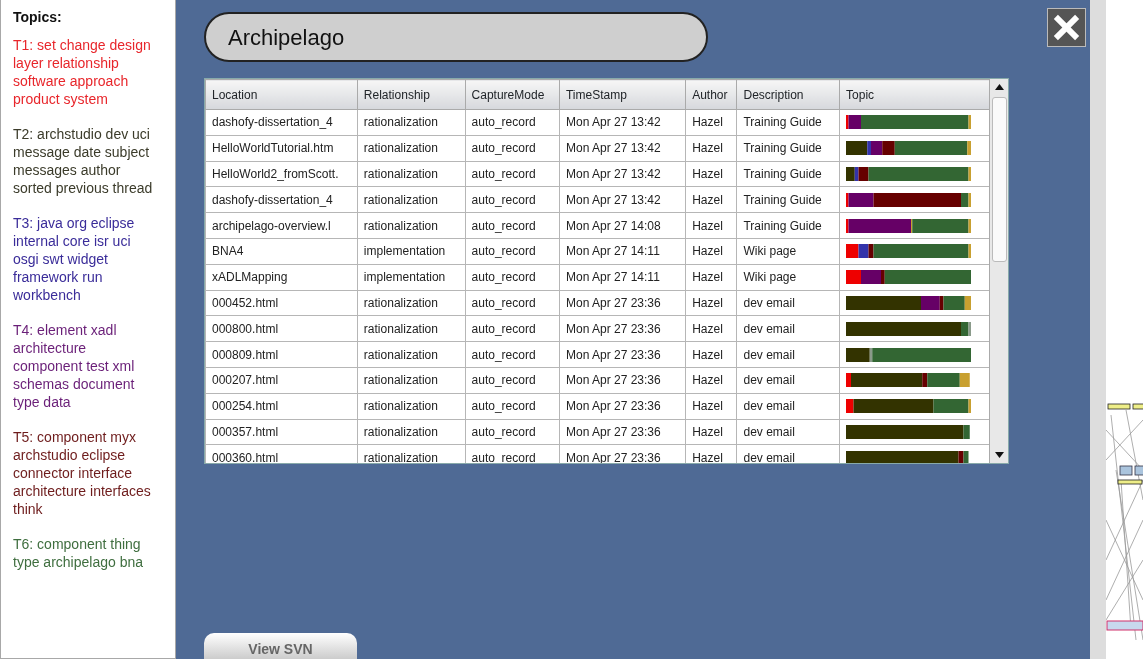  What do you see at coordinates (281, 354) in the screenshot?
I see `table-cell: 000809.html` at bounding box center [281, 354].